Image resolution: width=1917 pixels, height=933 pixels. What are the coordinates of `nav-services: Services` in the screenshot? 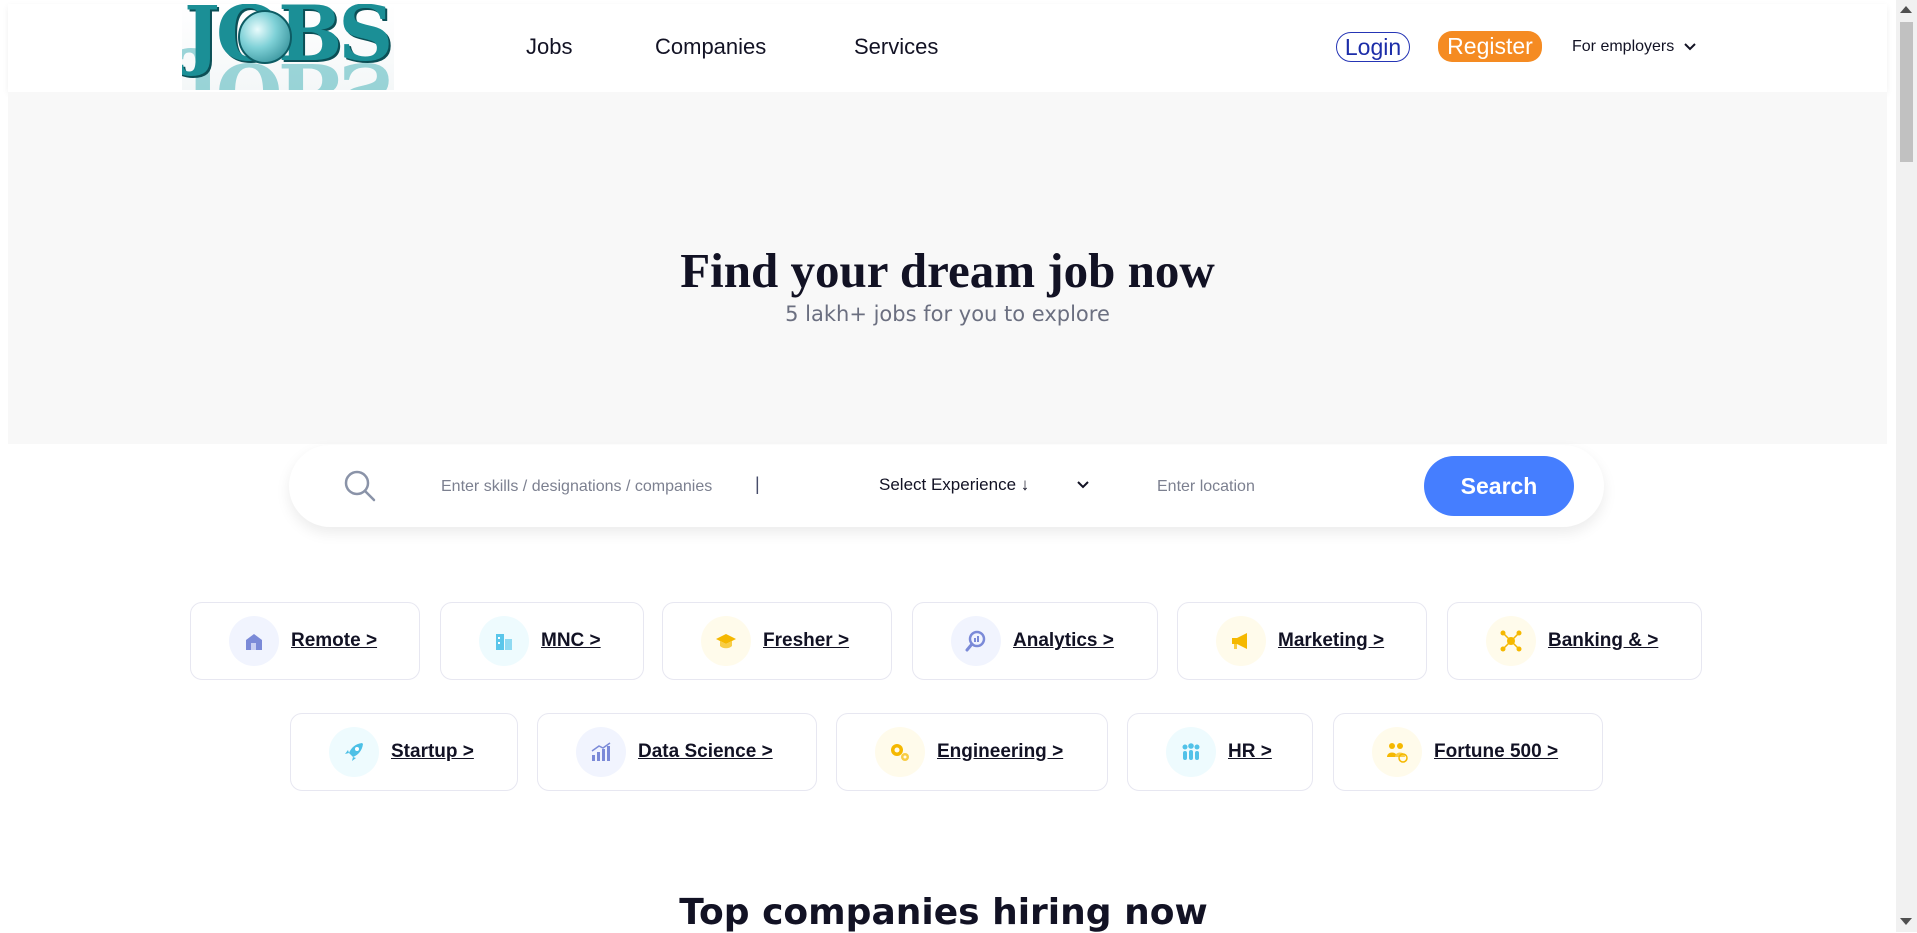 It's located at (896, 47).